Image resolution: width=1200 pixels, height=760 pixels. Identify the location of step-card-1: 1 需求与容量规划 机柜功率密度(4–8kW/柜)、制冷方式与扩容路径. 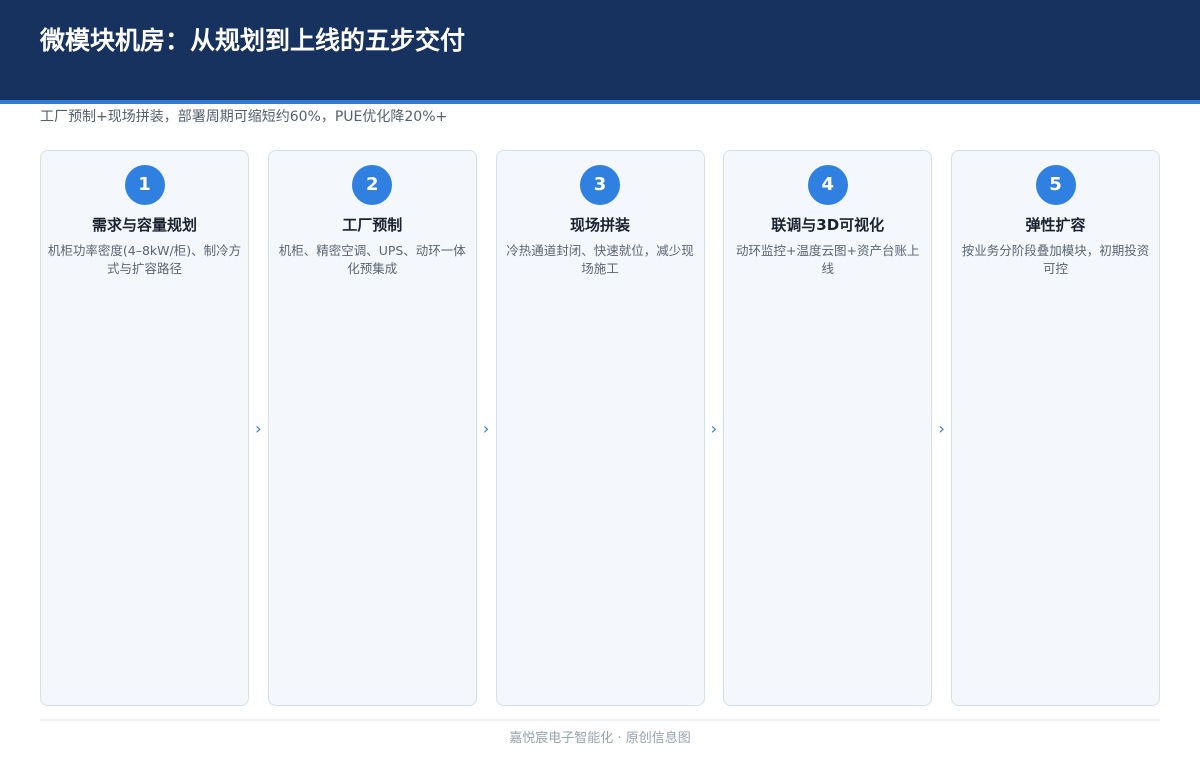
(144, 428).